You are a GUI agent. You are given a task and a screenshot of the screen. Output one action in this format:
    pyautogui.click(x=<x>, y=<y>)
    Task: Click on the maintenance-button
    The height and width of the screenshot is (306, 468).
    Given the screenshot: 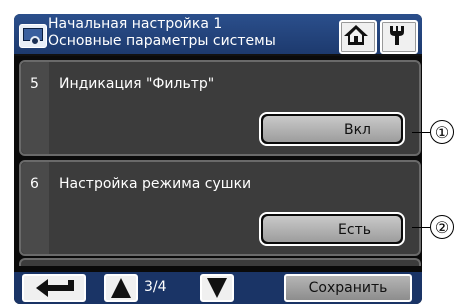 What is the action you would take?
    pyautogui.click(x=399, y=37)
    